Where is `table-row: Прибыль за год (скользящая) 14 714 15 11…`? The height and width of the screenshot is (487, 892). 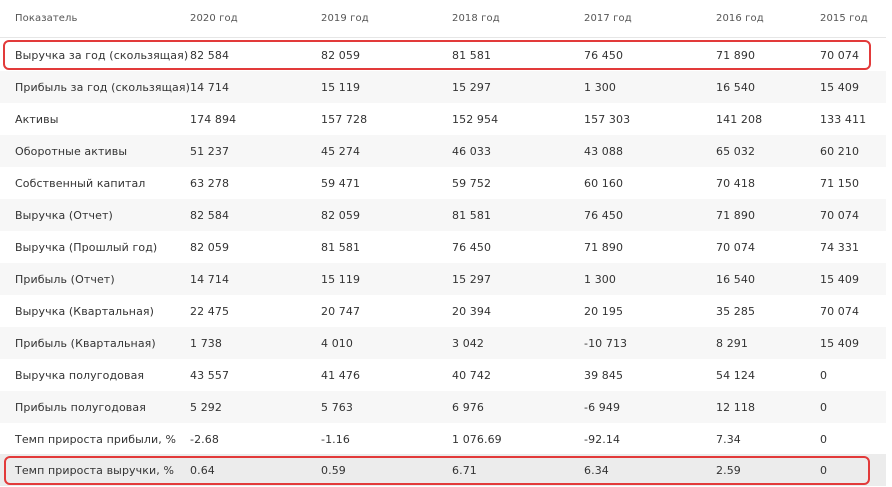 table-row: Прибыль за год (скользящая) 14 714 15 11… is located at coordinates (443, 87).